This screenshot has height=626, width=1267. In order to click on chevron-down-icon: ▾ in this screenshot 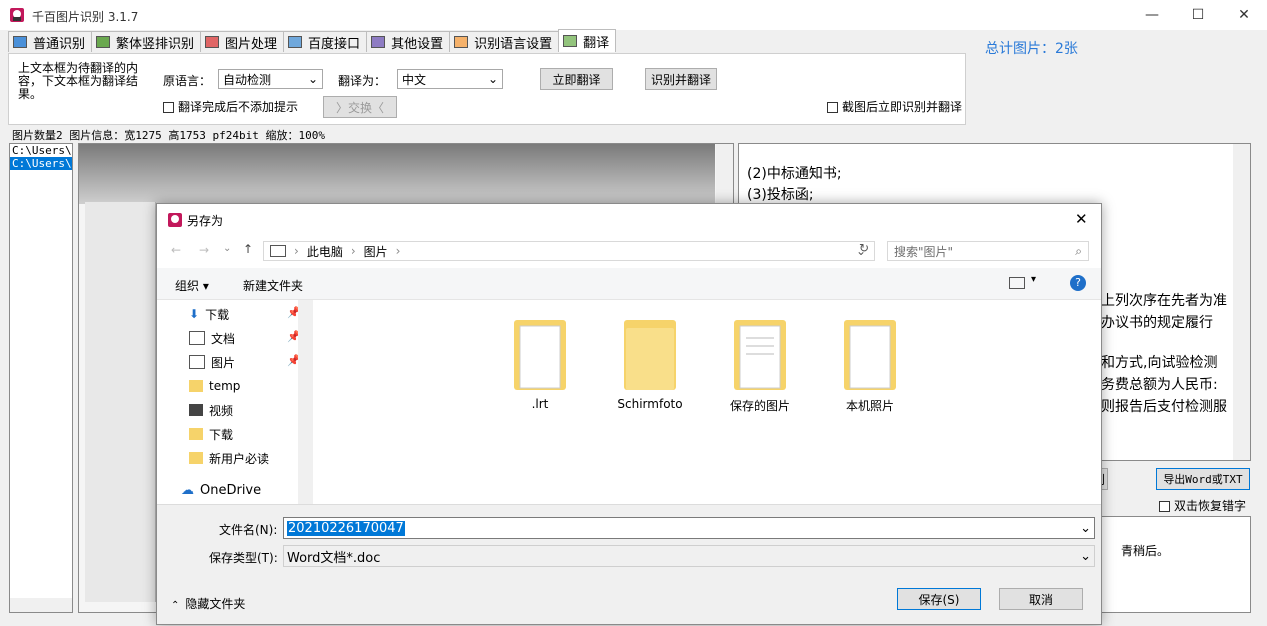, I will do `click(1033, 279)`.